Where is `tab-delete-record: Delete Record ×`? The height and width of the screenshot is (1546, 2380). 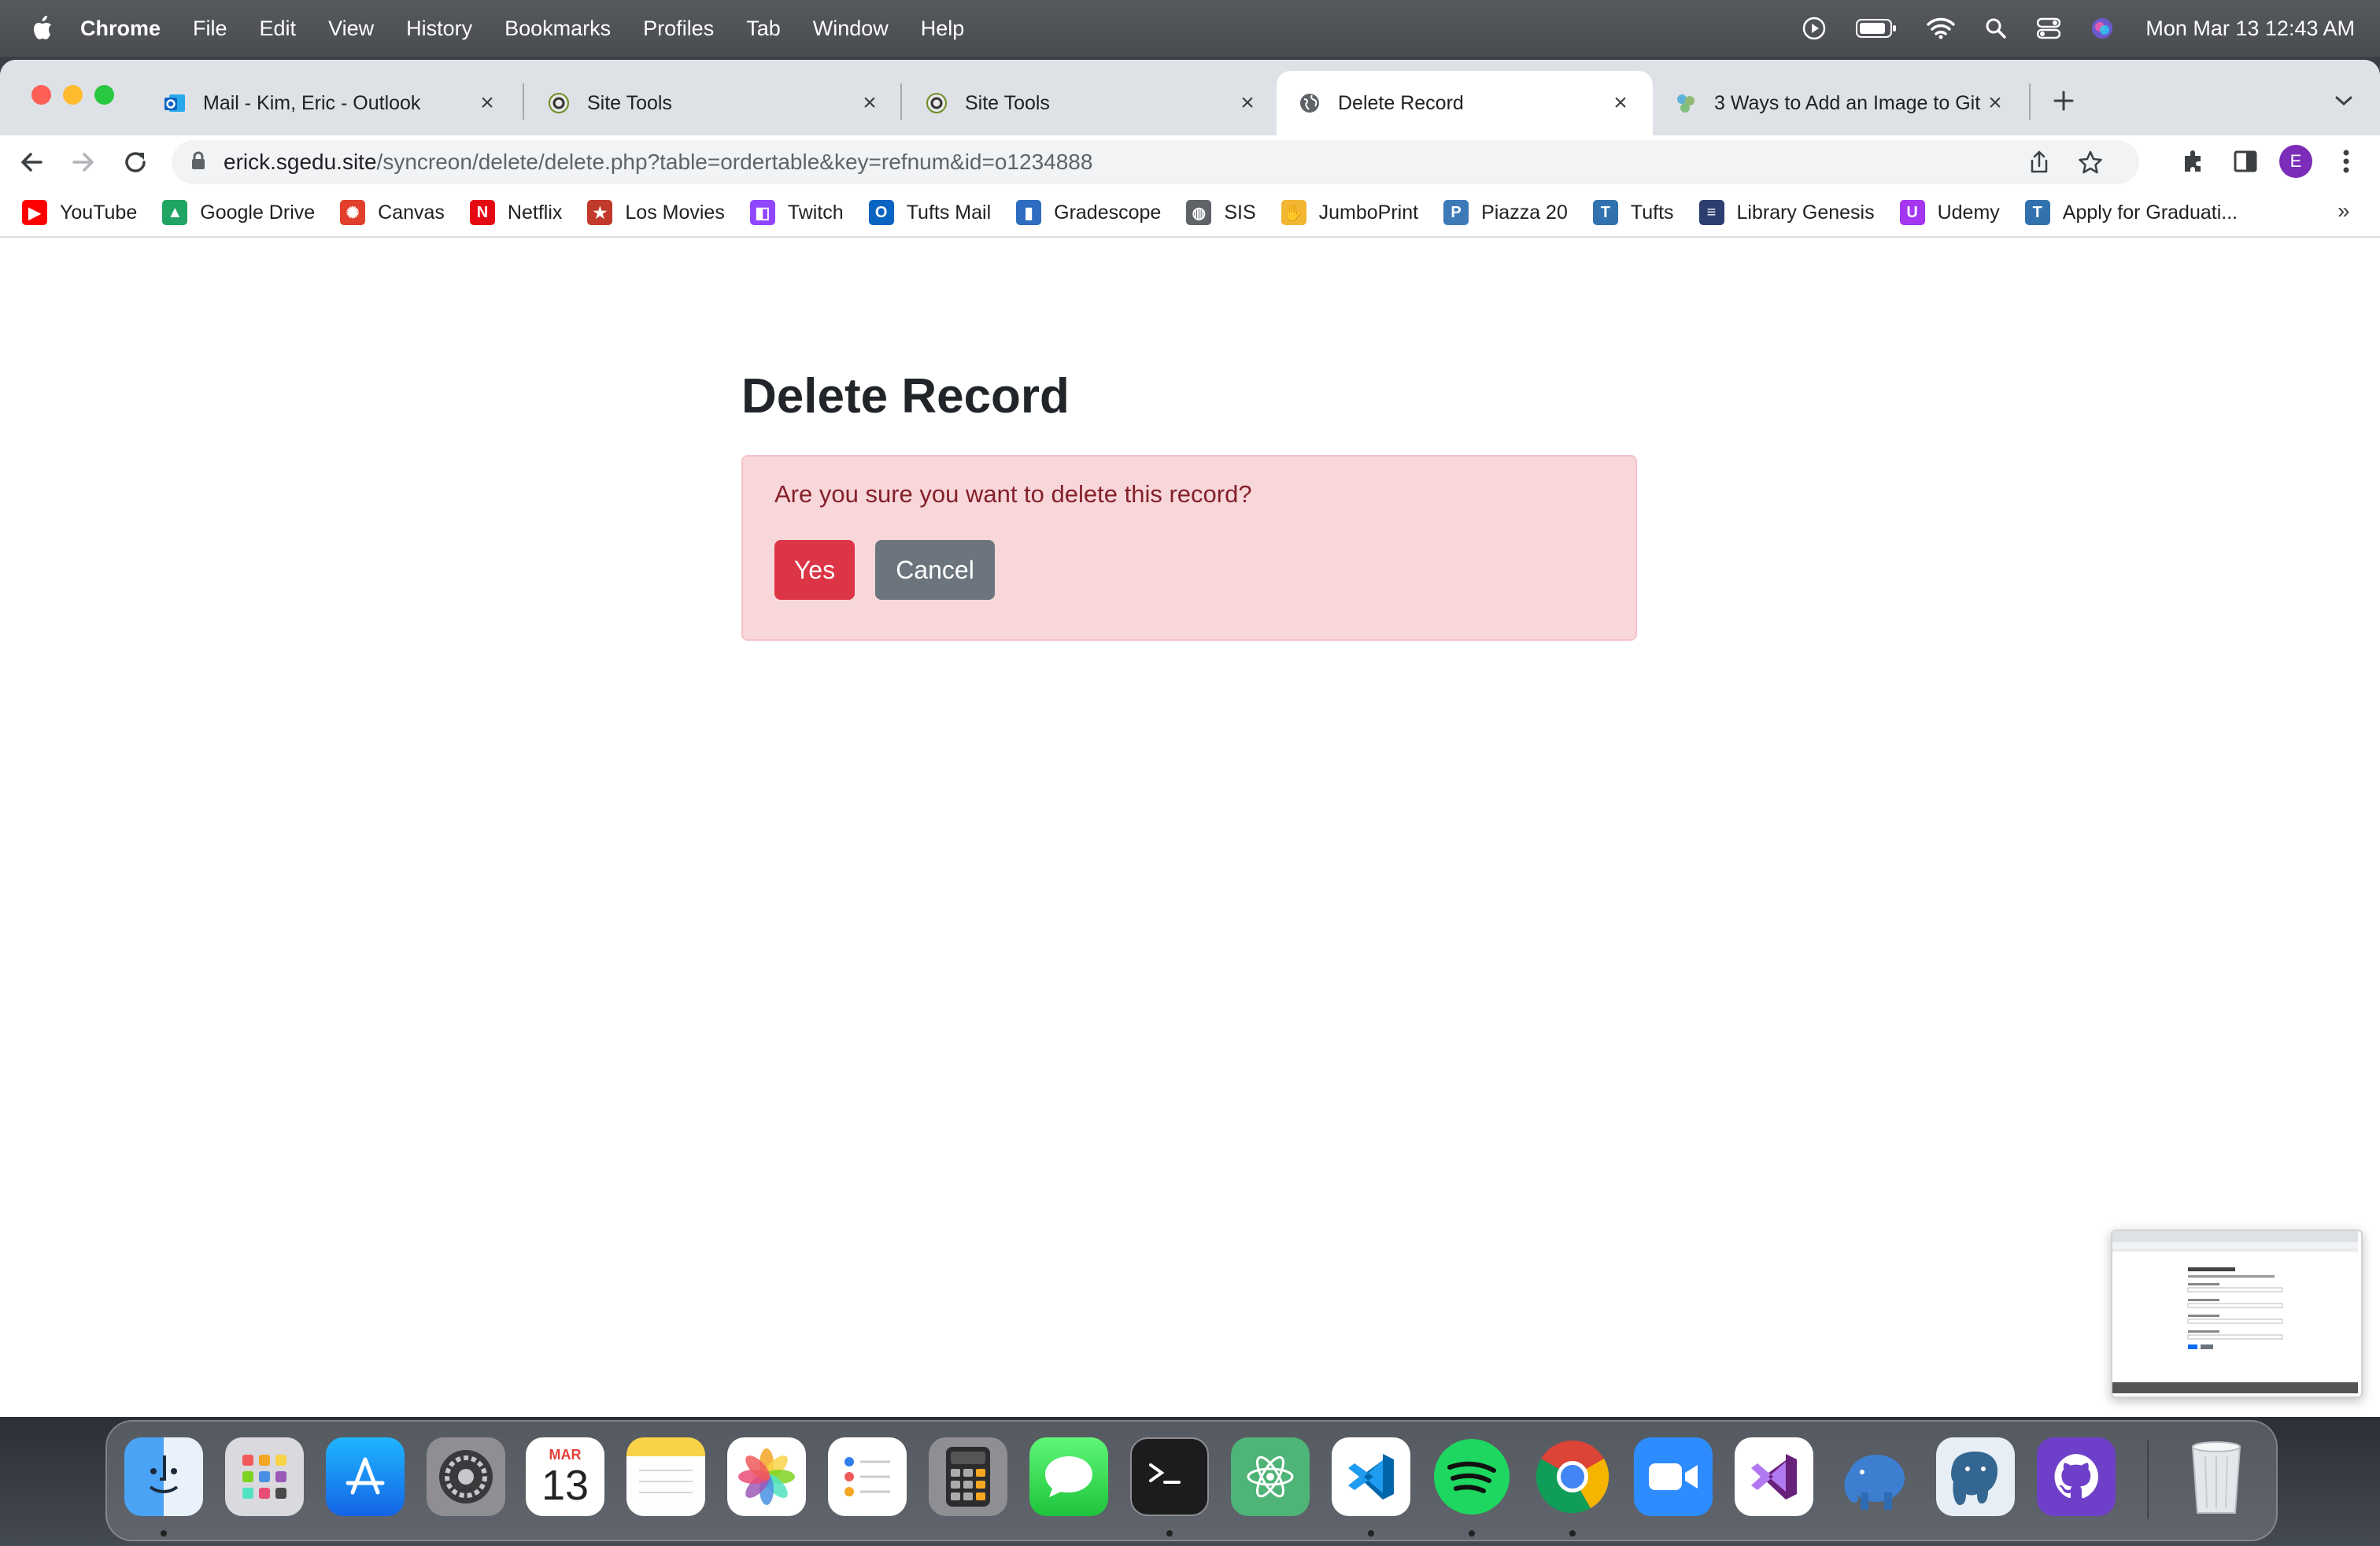
tab-delete-record: Delete Record × is located at coordinates (1465, 103).